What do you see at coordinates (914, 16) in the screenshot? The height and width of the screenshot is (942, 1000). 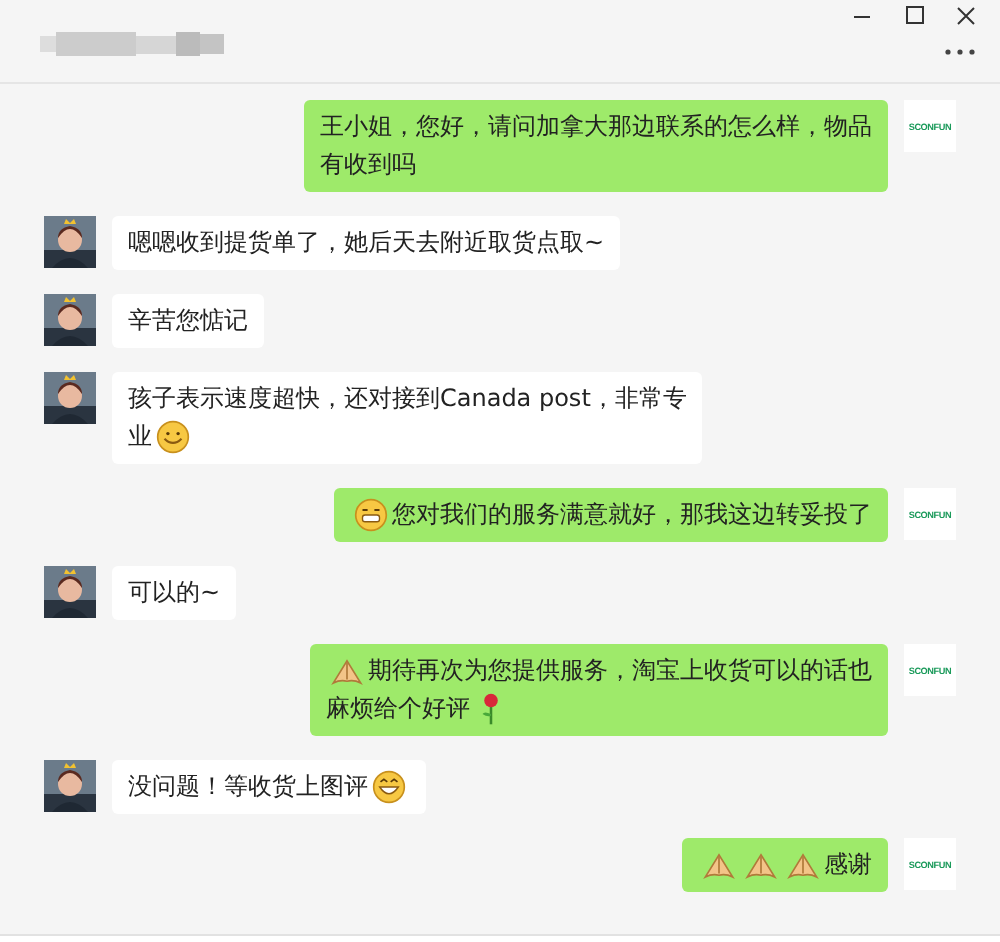 I see `maximize-icon` at bounding box center [914, 16].